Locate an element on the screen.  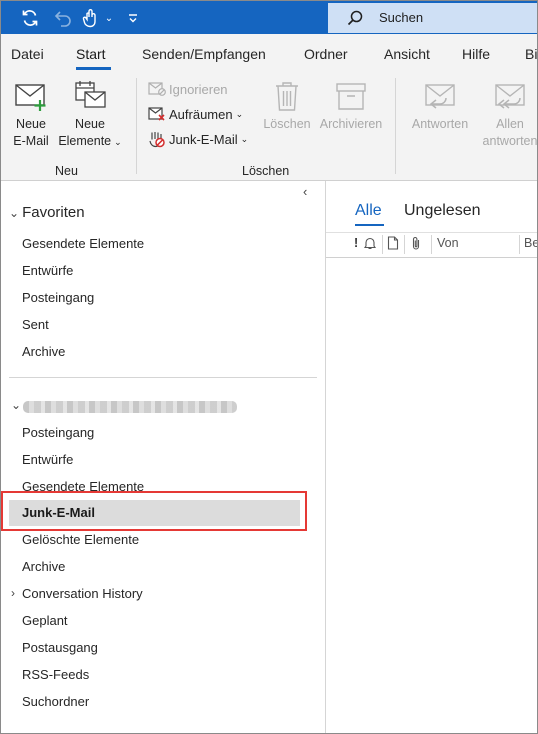
archive-button: Archivieren is located at coordinates (351, 106).